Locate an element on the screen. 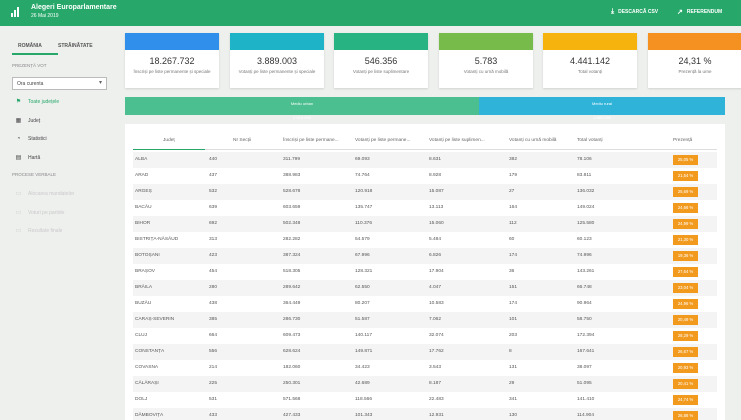 This screenshot has width=741, height=420. chart-logo-icon is located at coordinates (15, 12).